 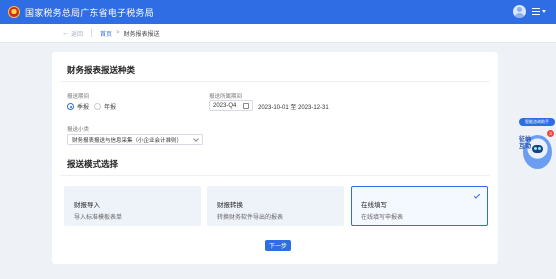 I want to click on robot-face-icon, so click(x=537, y=149).